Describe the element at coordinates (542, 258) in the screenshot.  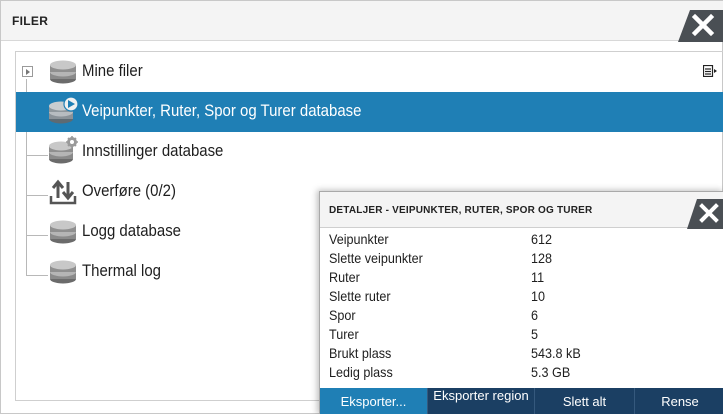
I see `detail-value: 128` at that location.